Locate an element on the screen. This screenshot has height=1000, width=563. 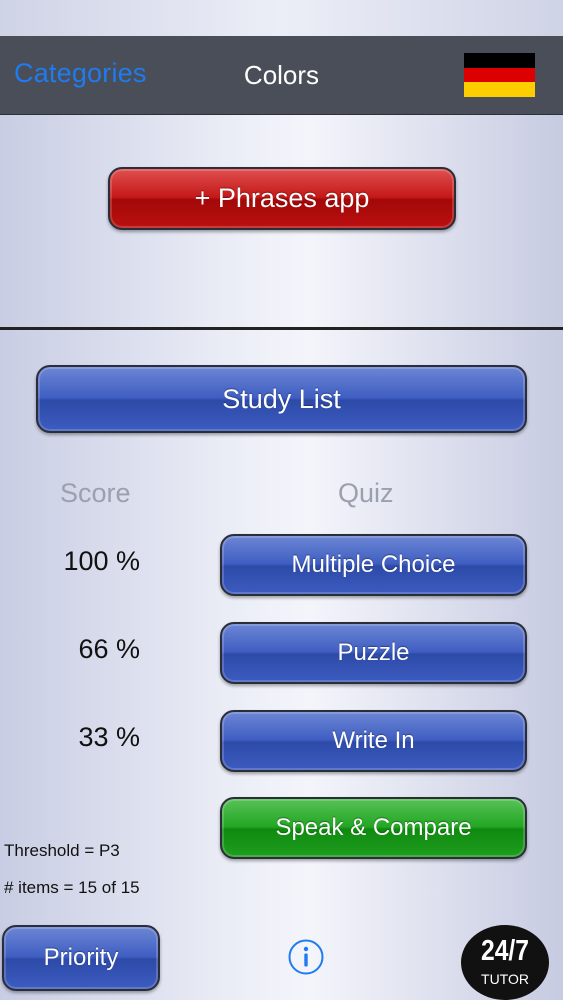
tutor-logo-top: 24/7 is located at coordinates (505, 951).